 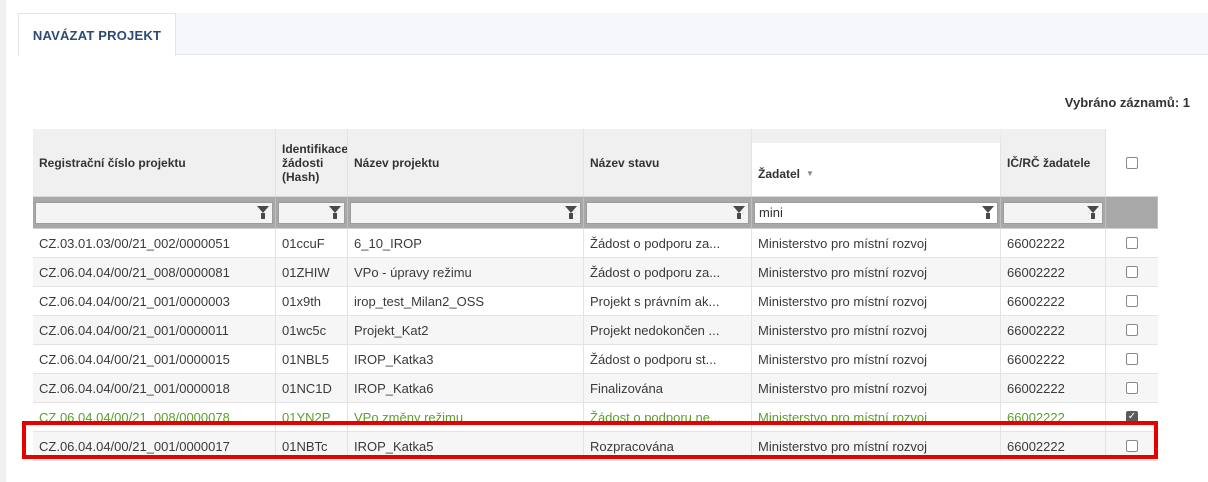 I want to click on cell-state: Finalizována, so click(x=668, y=388).